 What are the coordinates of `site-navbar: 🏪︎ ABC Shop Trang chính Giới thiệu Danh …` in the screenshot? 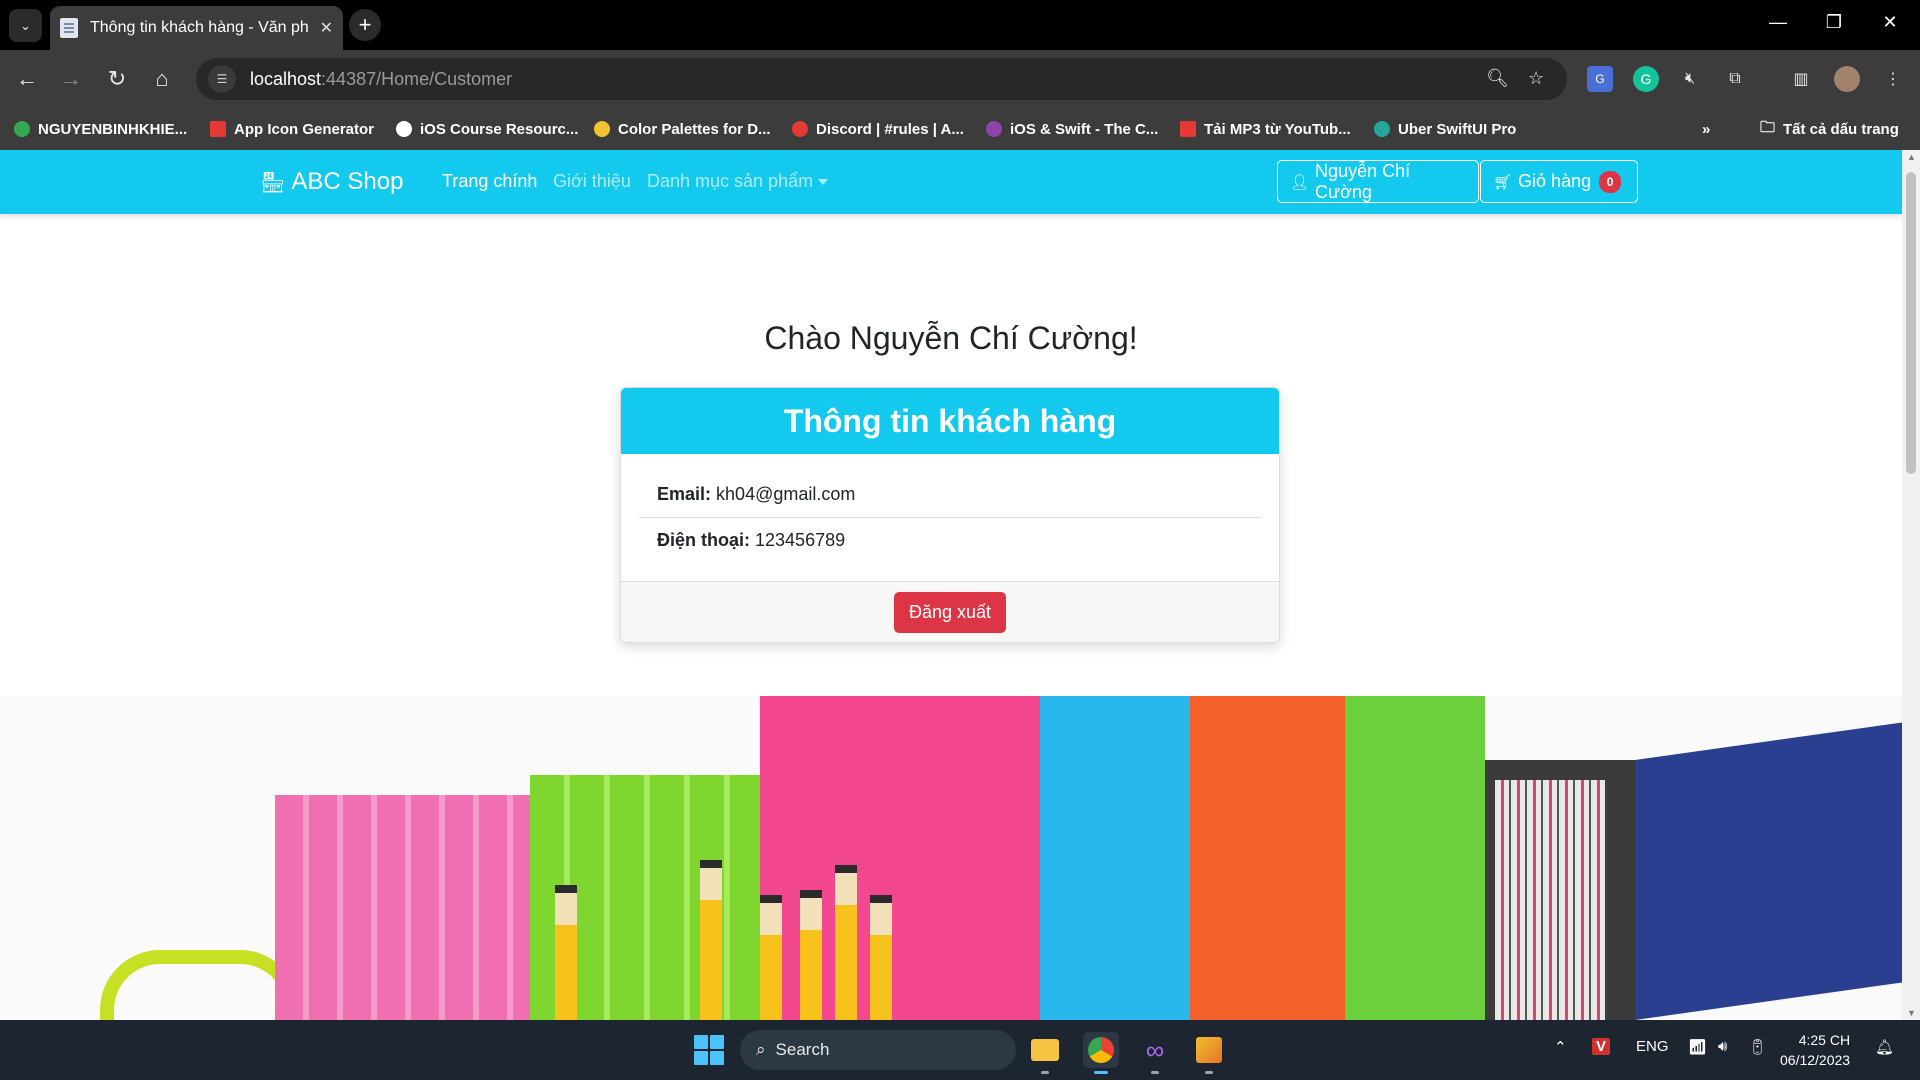 It's located at (951, 182).